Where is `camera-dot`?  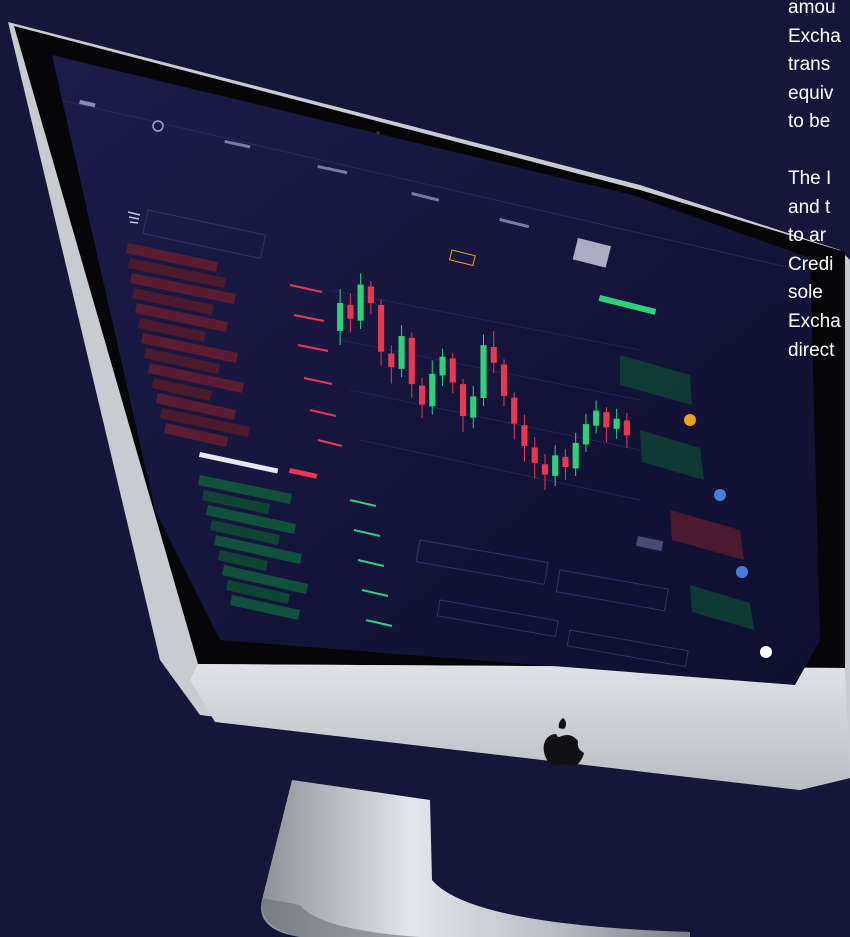
camera-dot is located at coordinates (378, 133).